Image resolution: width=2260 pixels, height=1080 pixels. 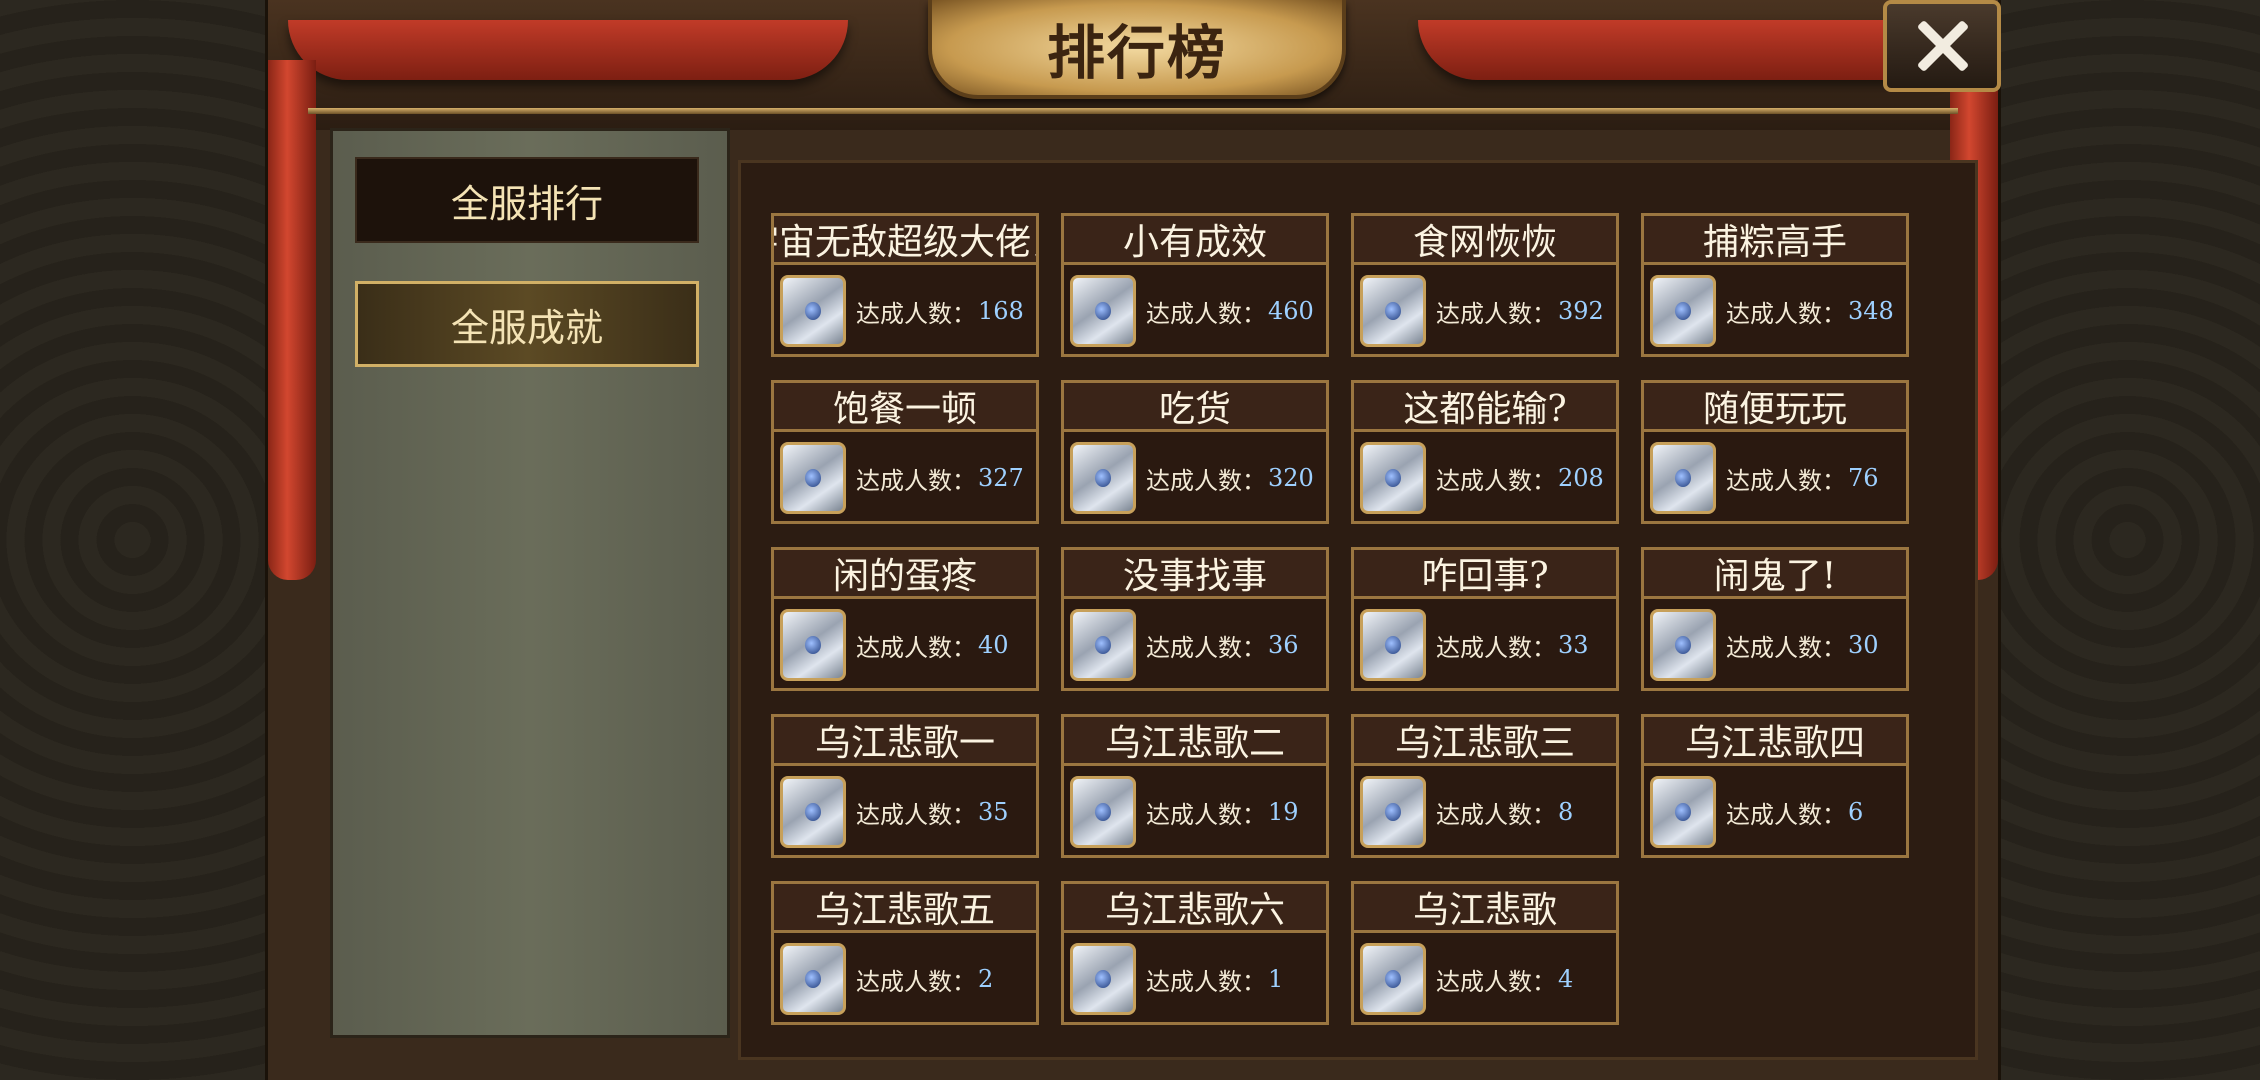 I want to click on count-value: 208, so click(x=1581, y=478).